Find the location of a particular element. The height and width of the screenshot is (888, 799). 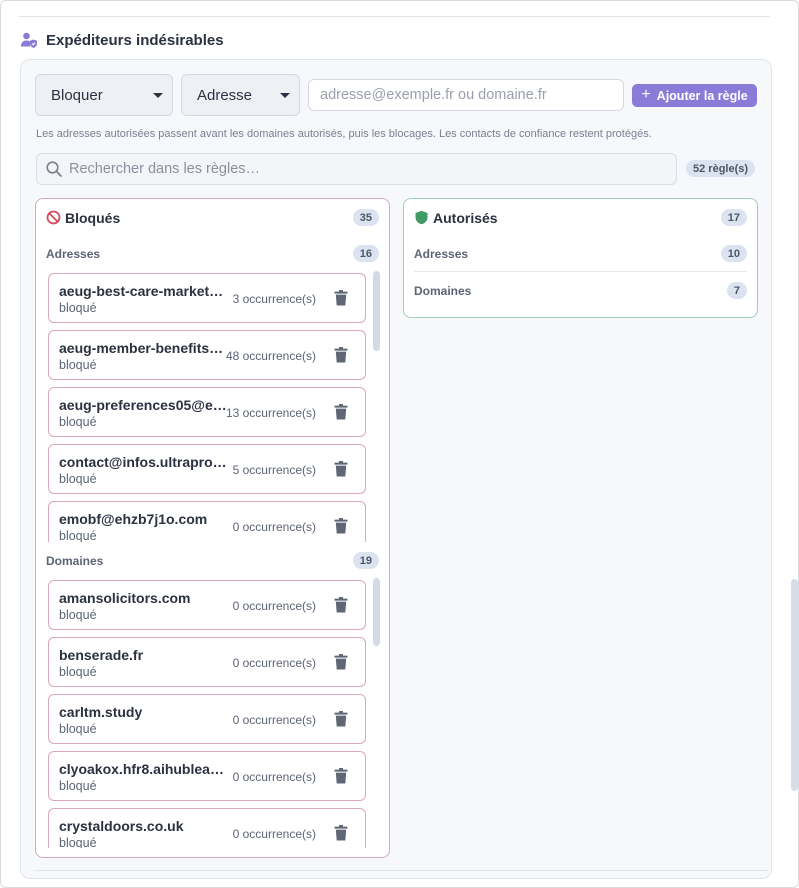

search-icon is located at coordinates (54, 169).